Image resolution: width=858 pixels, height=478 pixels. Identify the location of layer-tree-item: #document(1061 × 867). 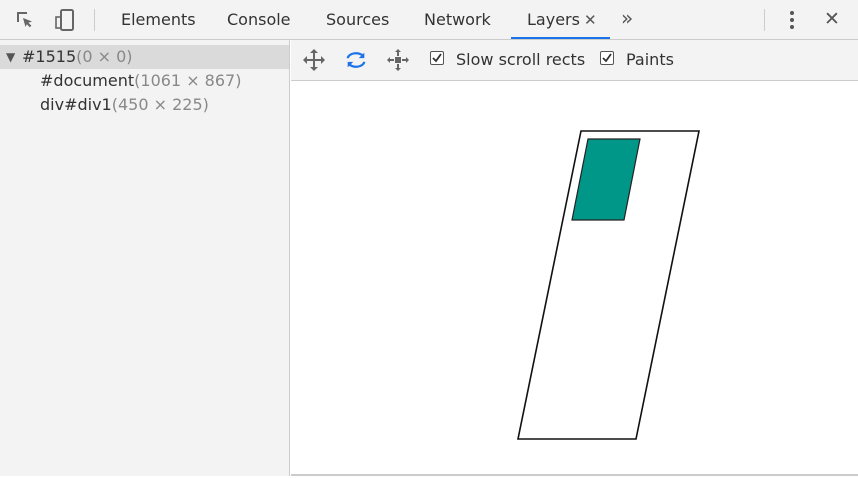
(144, 81).